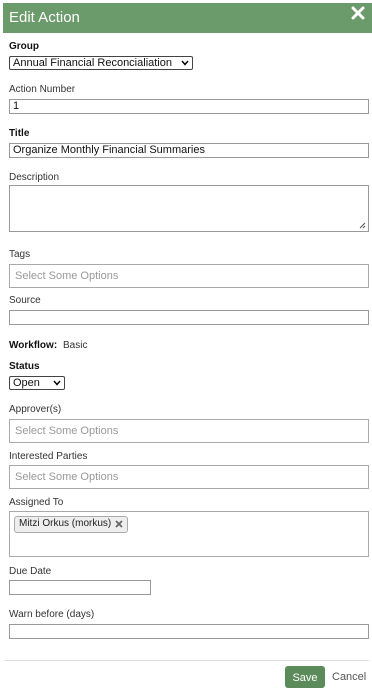 The image size is (372, 689). Describe the element at coordinates (67, 276) in the screenshot. I see `tags-placeholder: Select Some Options` at that location.